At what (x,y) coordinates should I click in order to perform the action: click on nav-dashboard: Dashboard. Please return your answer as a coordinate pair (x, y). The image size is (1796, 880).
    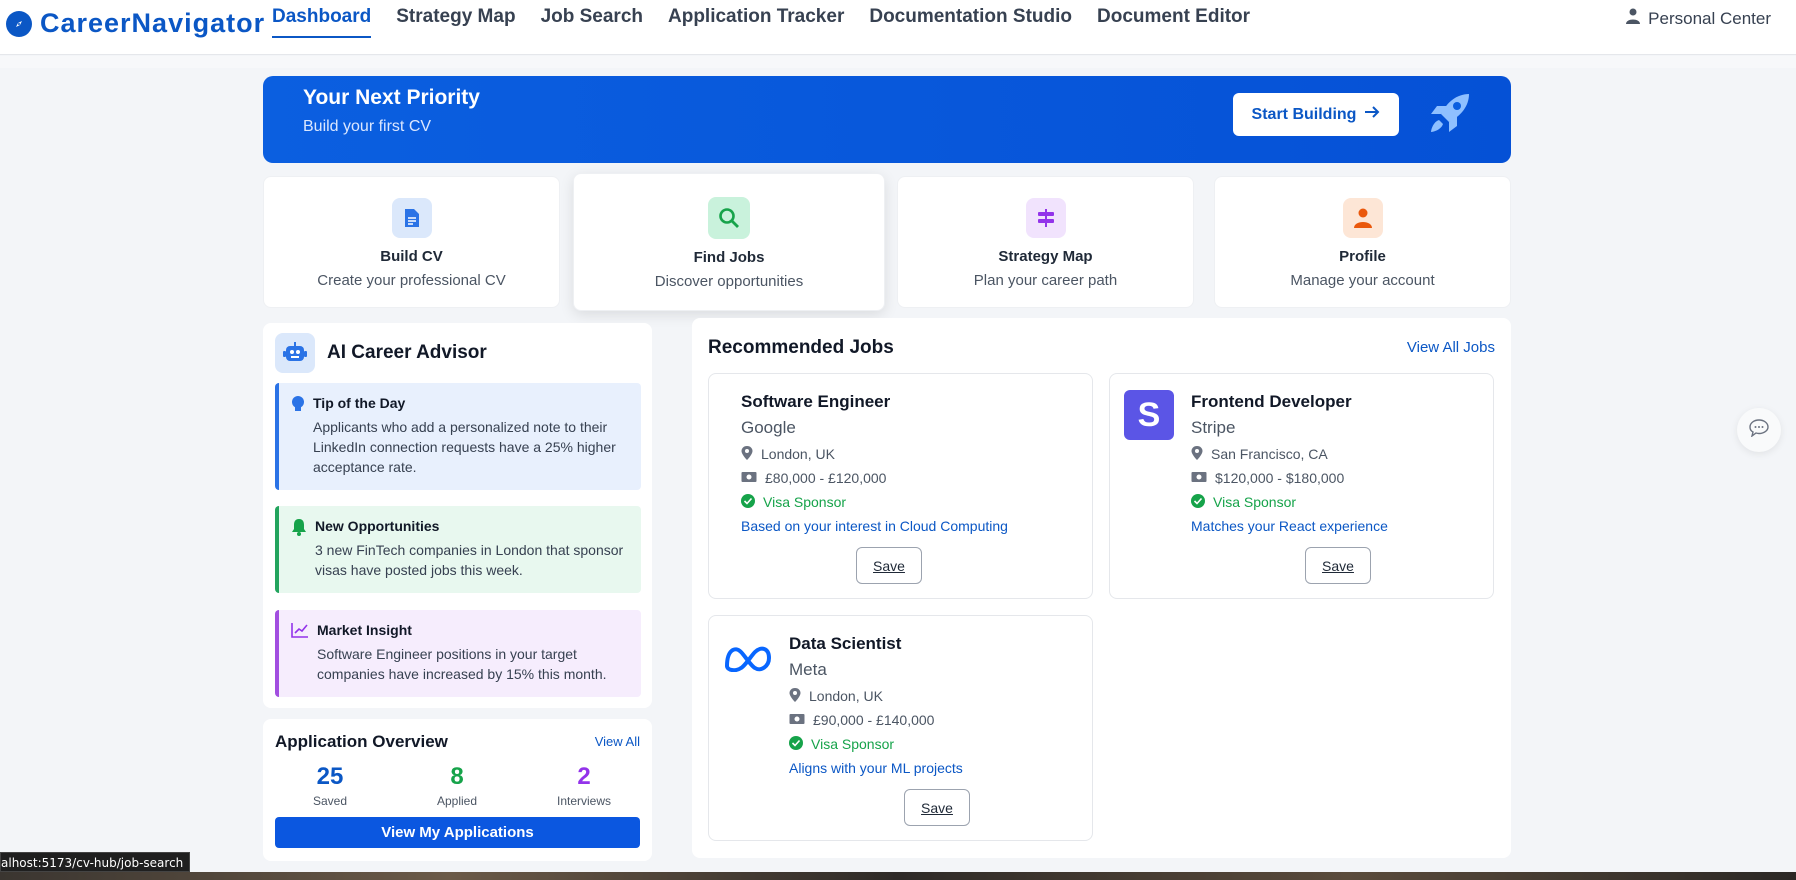
    Looking at the image, I should click on (322, 22).